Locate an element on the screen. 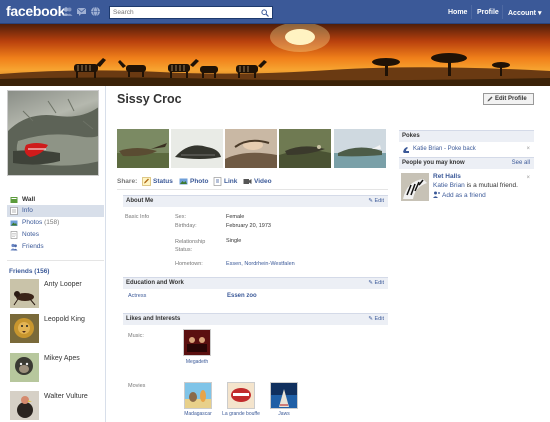  about-edit-link: ✎ Edit is located at coordinates (376, 201).